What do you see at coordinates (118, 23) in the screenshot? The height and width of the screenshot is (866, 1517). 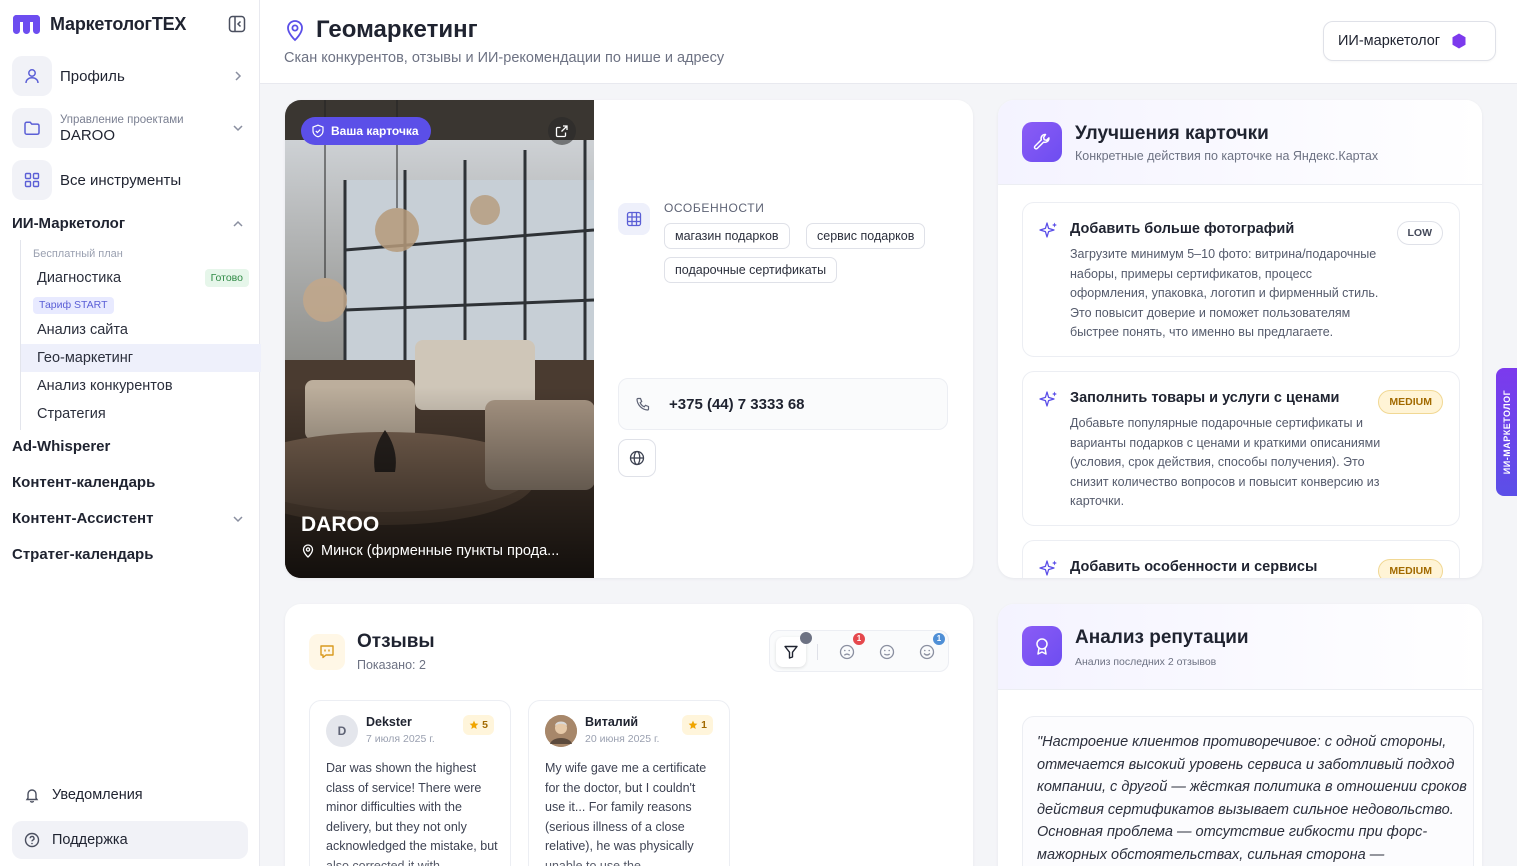 I see `brand-name: МаркетологТЕХ` at bounding box center [118, 23].